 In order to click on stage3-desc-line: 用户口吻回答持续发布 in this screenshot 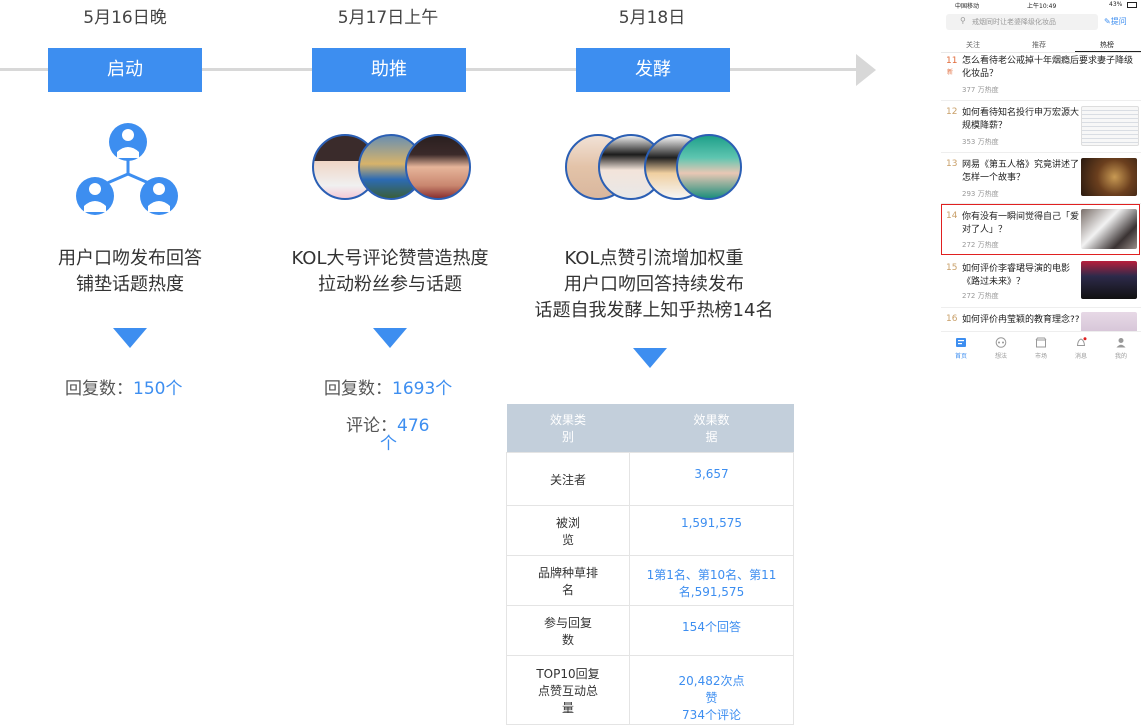, I will do `click(654, 284)`.